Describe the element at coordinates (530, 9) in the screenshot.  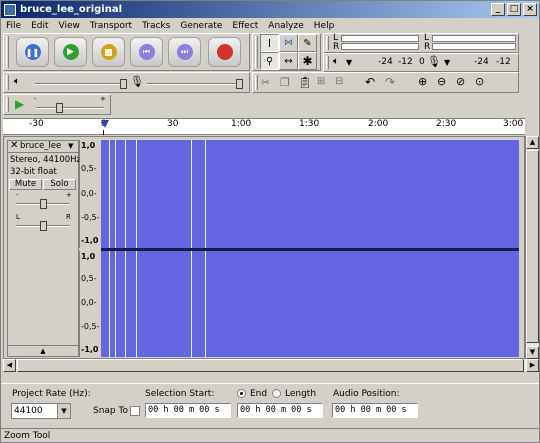
I see `close-button: ×` at that location.